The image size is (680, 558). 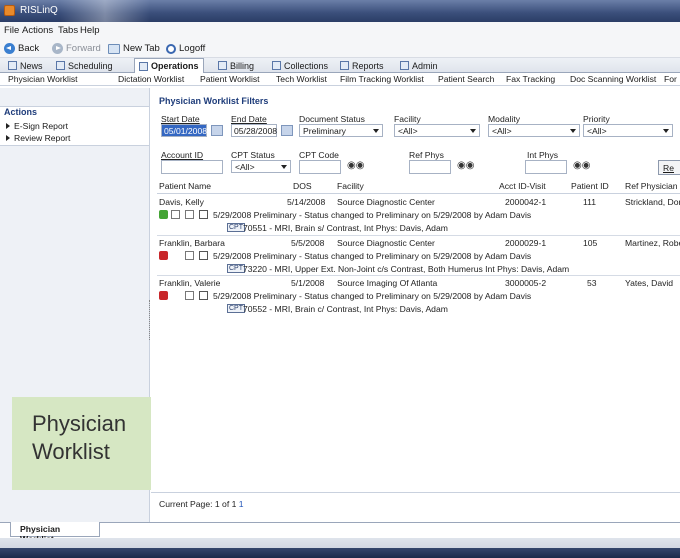 What do you see at coordinates (114, 48) in the screenshot?
I see `new-tab-icon` at bounding box center [114, 48].